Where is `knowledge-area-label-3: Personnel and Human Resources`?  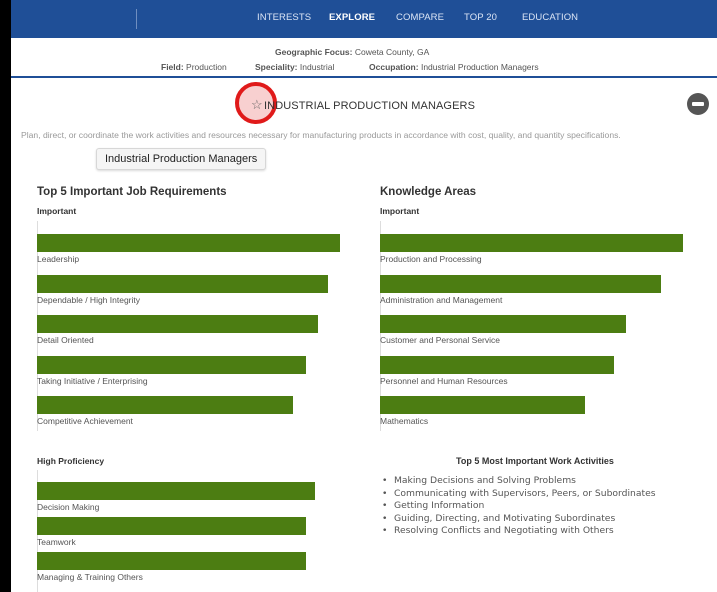 knowledge-area-label-3: Personnel and Human Resources is located at coordinates (444, 380).